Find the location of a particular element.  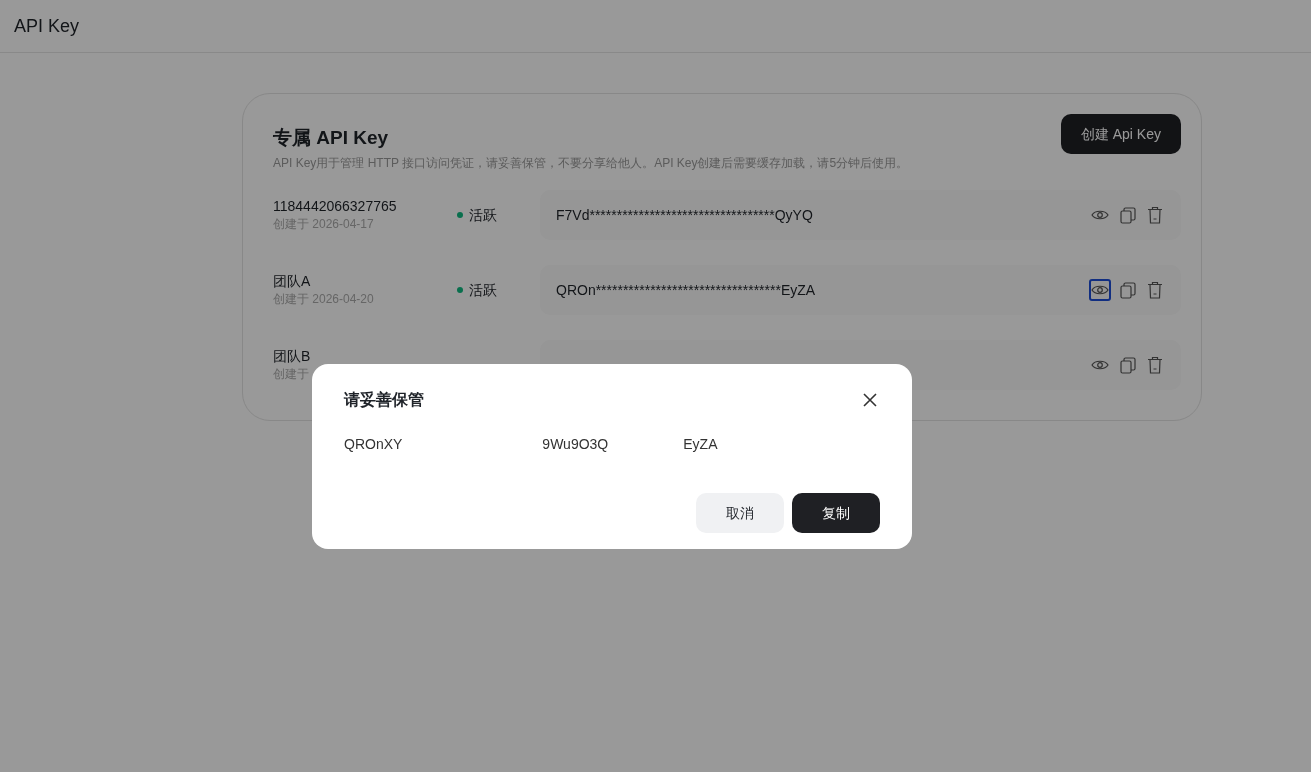

cancel-button: 取消 is located at coordinates (740, 513).